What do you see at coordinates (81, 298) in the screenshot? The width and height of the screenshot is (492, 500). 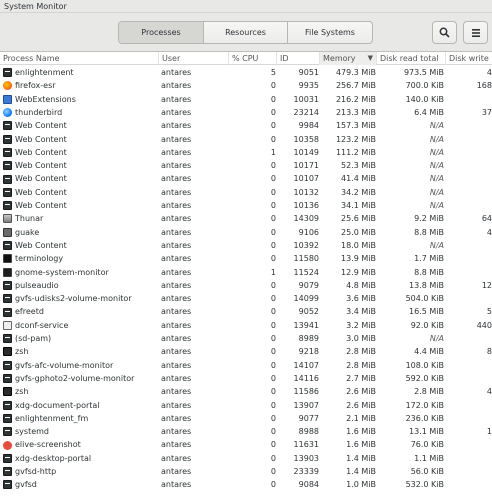 I see `process-name-cell: gvfs-udisks2-volume-monitor` at bounding box center [81, 298].